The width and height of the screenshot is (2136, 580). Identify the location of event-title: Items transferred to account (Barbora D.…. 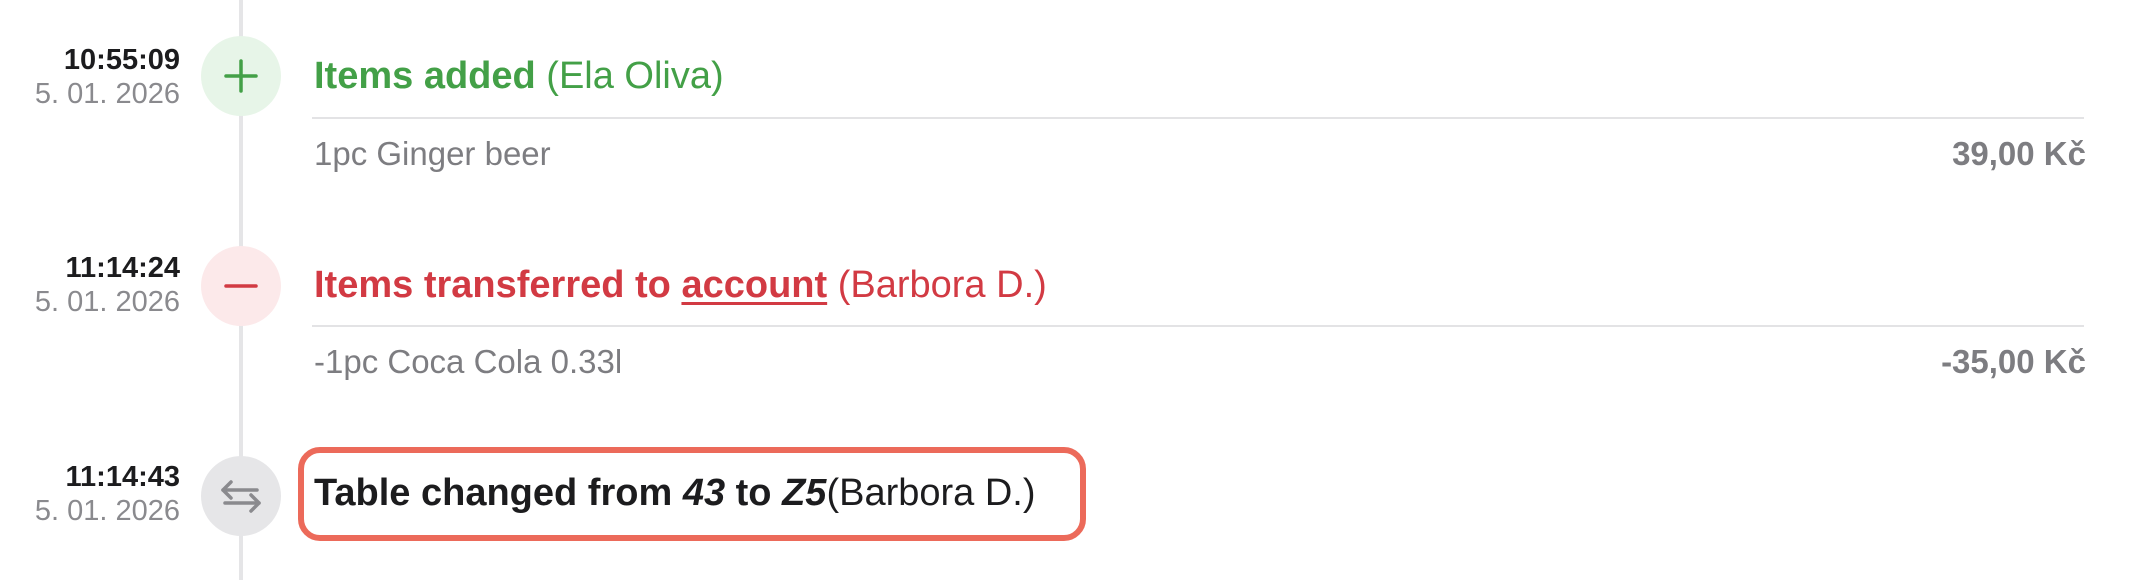
(680, 285).